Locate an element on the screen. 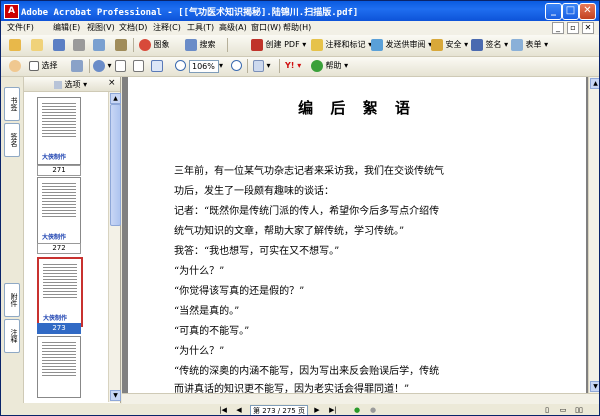  zoom-in-button is located at coordinates (236, 66).